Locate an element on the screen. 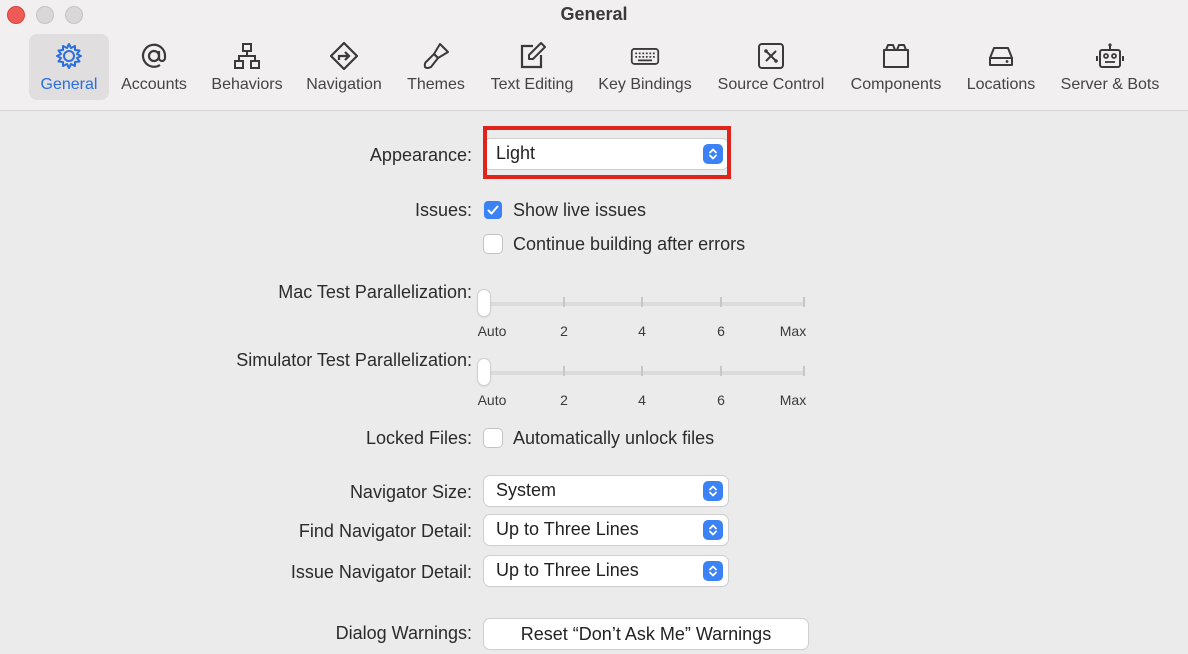 Image resolution: width=1188 pixels, height=654 pixels. tab-label: Locations is located at coordinates (1001, 84).